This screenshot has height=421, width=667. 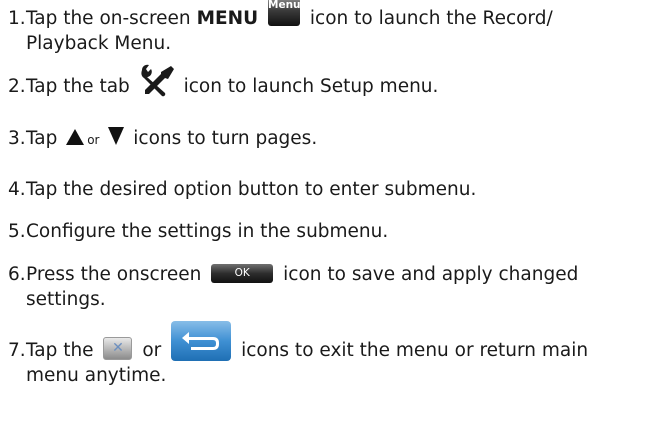 What do you see at coordinates (60, 350) in the screenshot?
I see `step-text: Tap the` at bounding box center [60, 350].